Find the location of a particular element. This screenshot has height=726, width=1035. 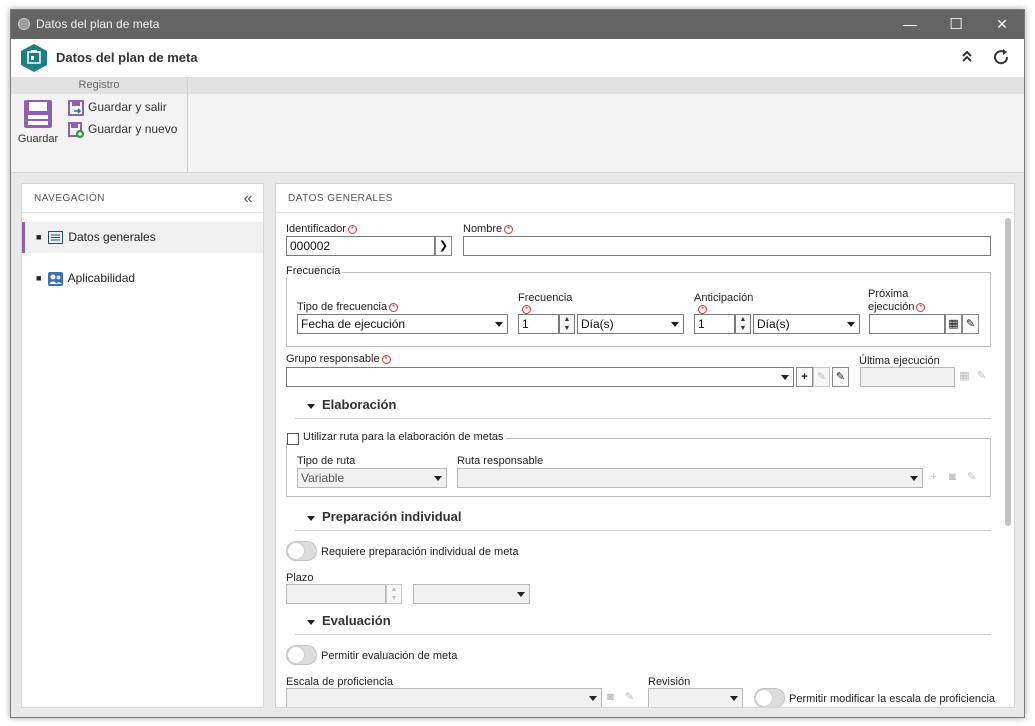

next-execution-label-2: ejecución * is located at coordinates (897, 307).